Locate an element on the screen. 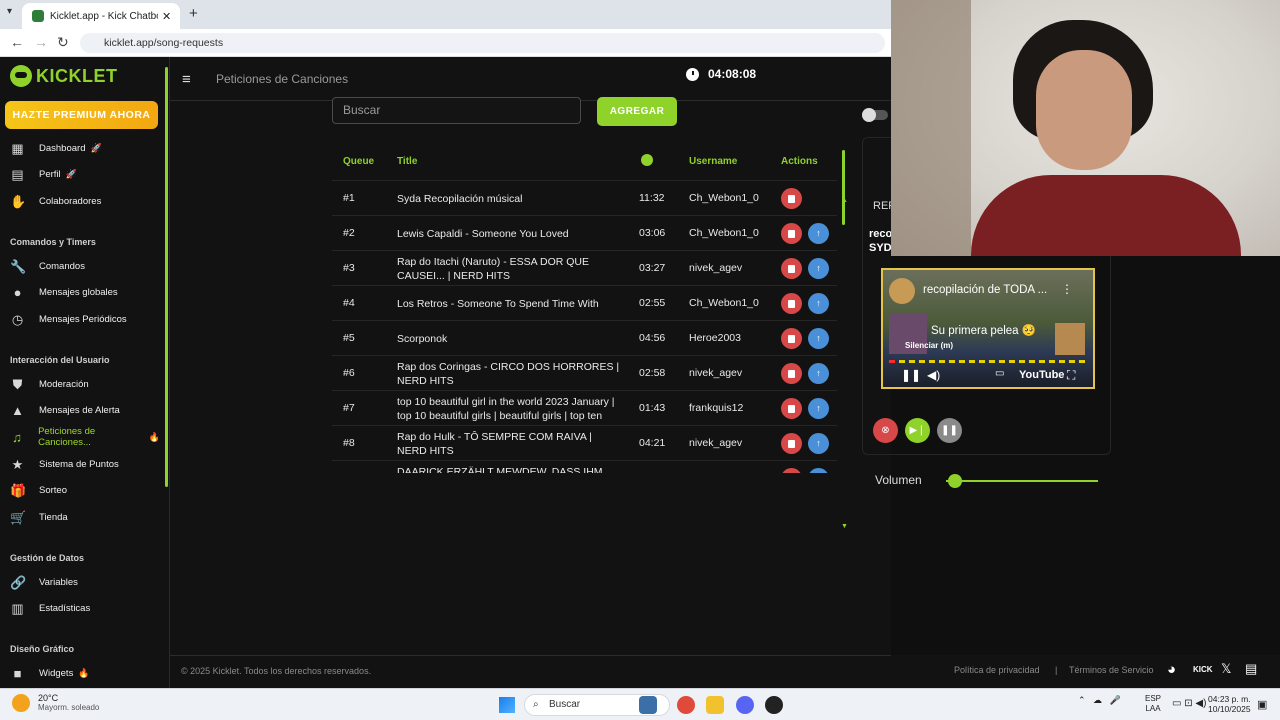 This screenshot has width=1280, height=720. sidebar-item-moderacion: ⛊ Moderación is located at coordinates (85, 384).